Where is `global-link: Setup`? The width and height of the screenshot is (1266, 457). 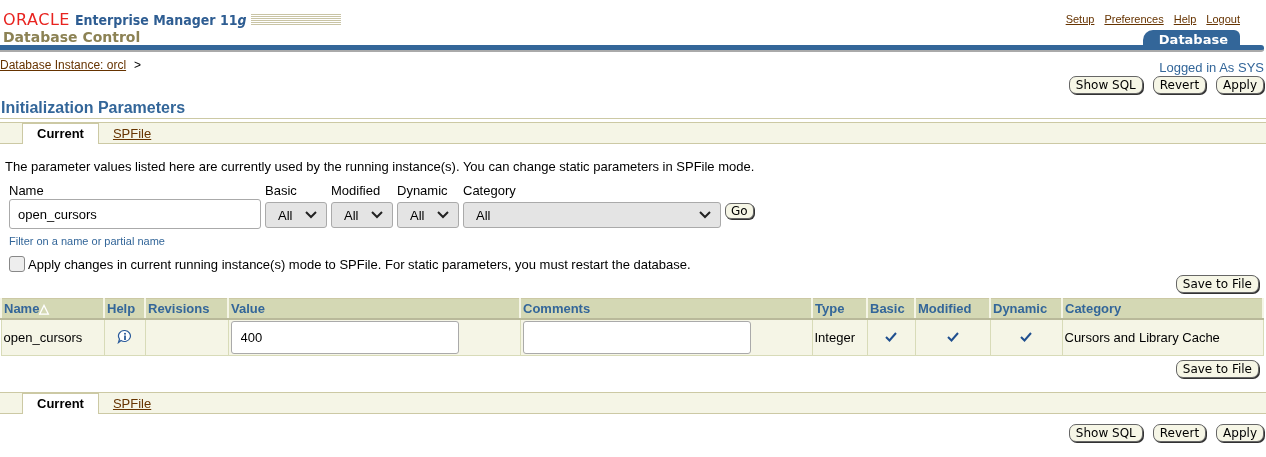
global-link: Setup is located at coordinates (1080, 19).